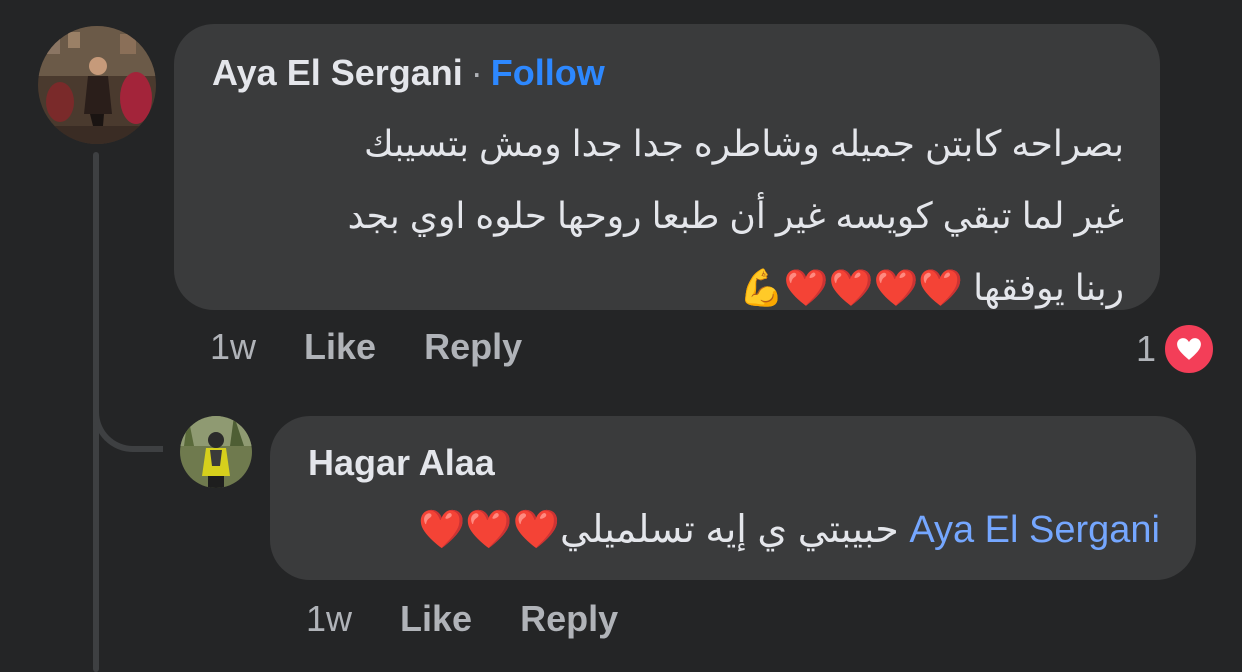  What do you see at coordinates (233, 347) in the screenshot?
I see `comment-timestamp: 1w` at bounding box center [233, 347].